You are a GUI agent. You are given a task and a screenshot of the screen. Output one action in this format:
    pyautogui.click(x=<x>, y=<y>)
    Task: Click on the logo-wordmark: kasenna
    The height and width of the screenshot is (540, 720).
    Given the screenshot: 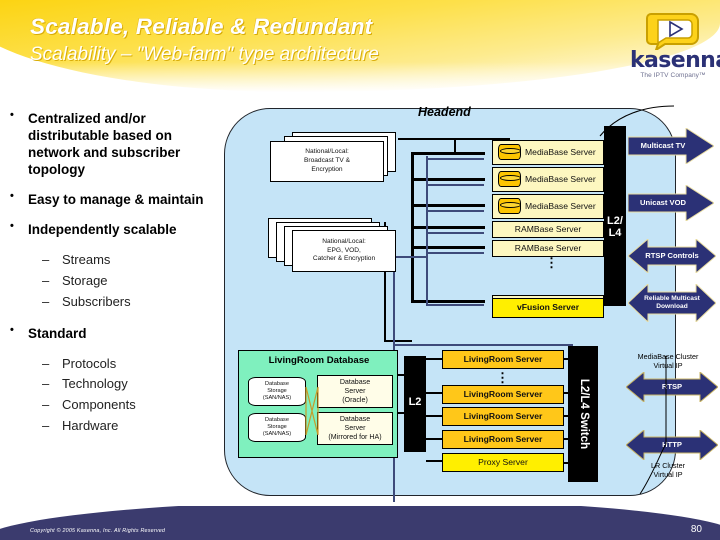 What is the action you would take?
    pyautogui.click(x=675, y=60)
    